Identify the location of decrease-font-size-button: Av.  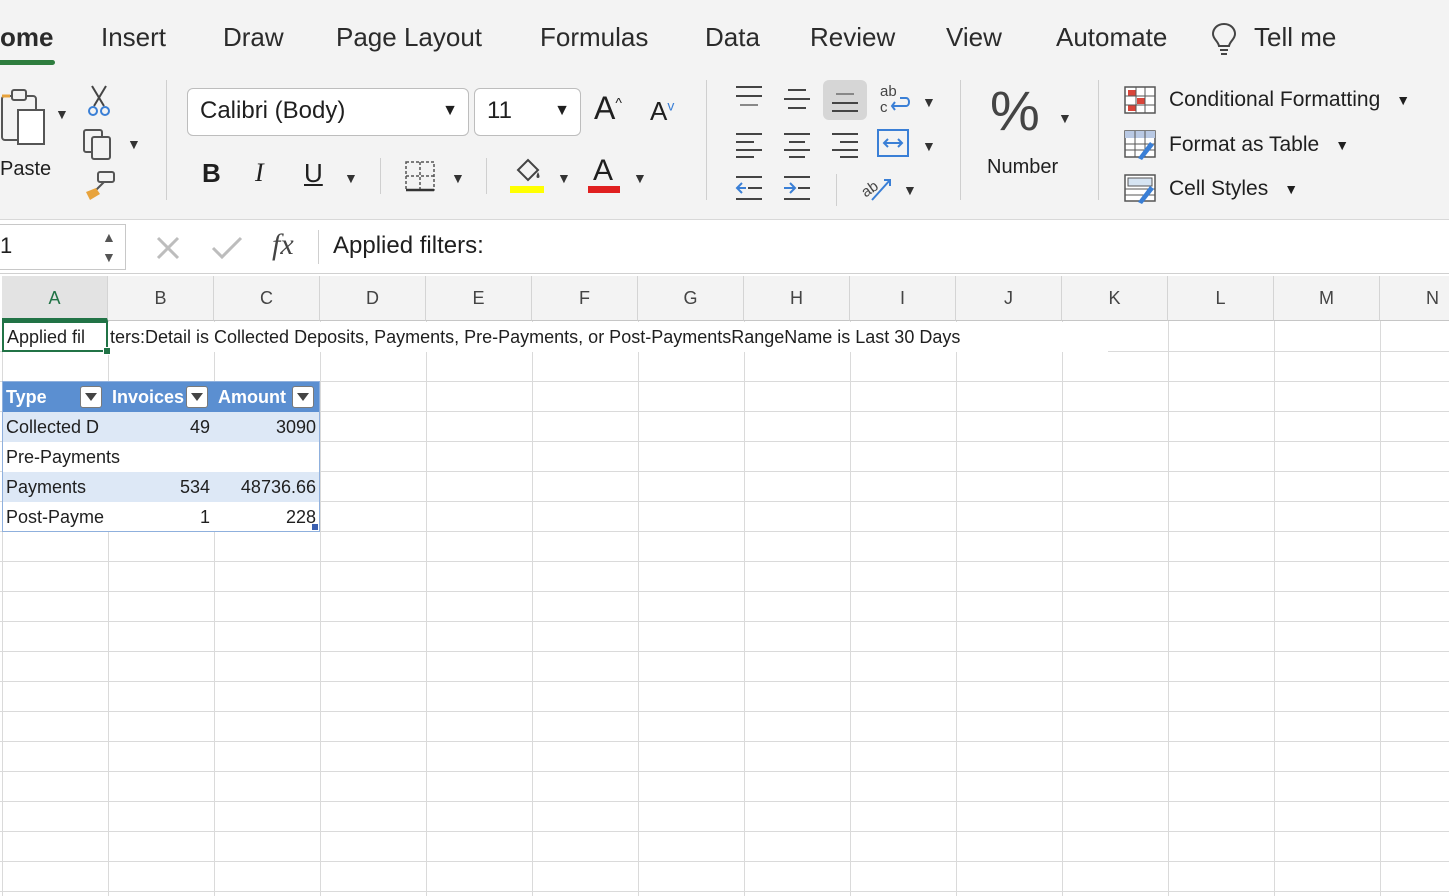
(662, 111).